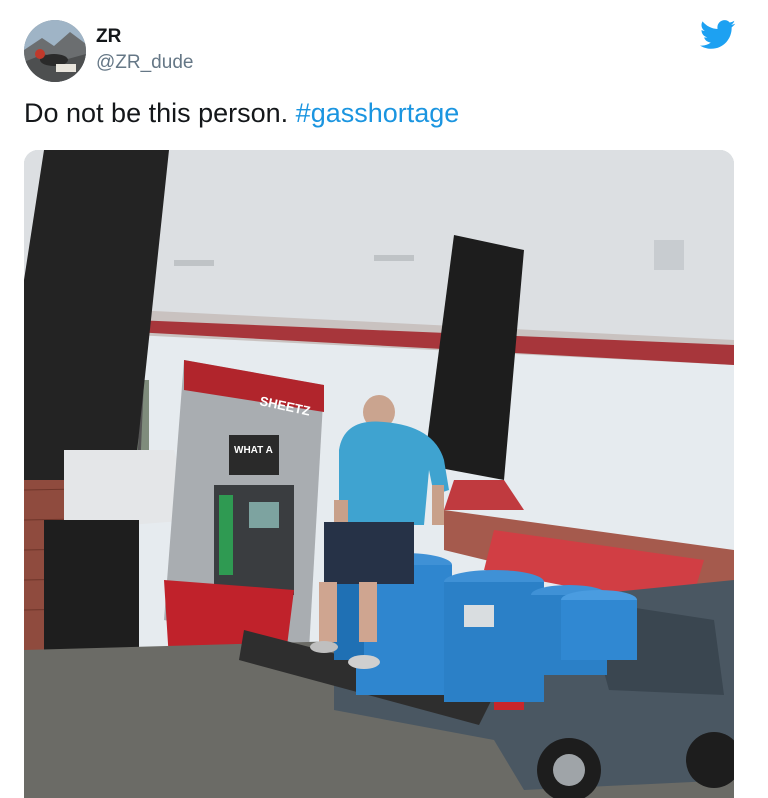  What do you see at coordinates (144, 63) in the screenshot?
I see `user-handle: @ZR_dude` at bounding box center [144, 63].